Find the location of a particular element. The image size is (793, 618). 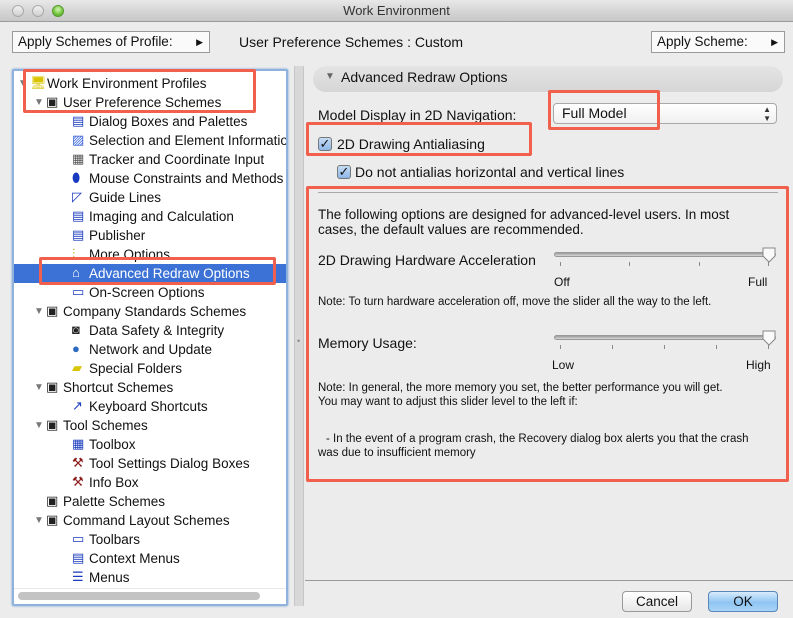

current-scheme-label: User Preference Schemes : Custom is located at coordinates (351, 42).